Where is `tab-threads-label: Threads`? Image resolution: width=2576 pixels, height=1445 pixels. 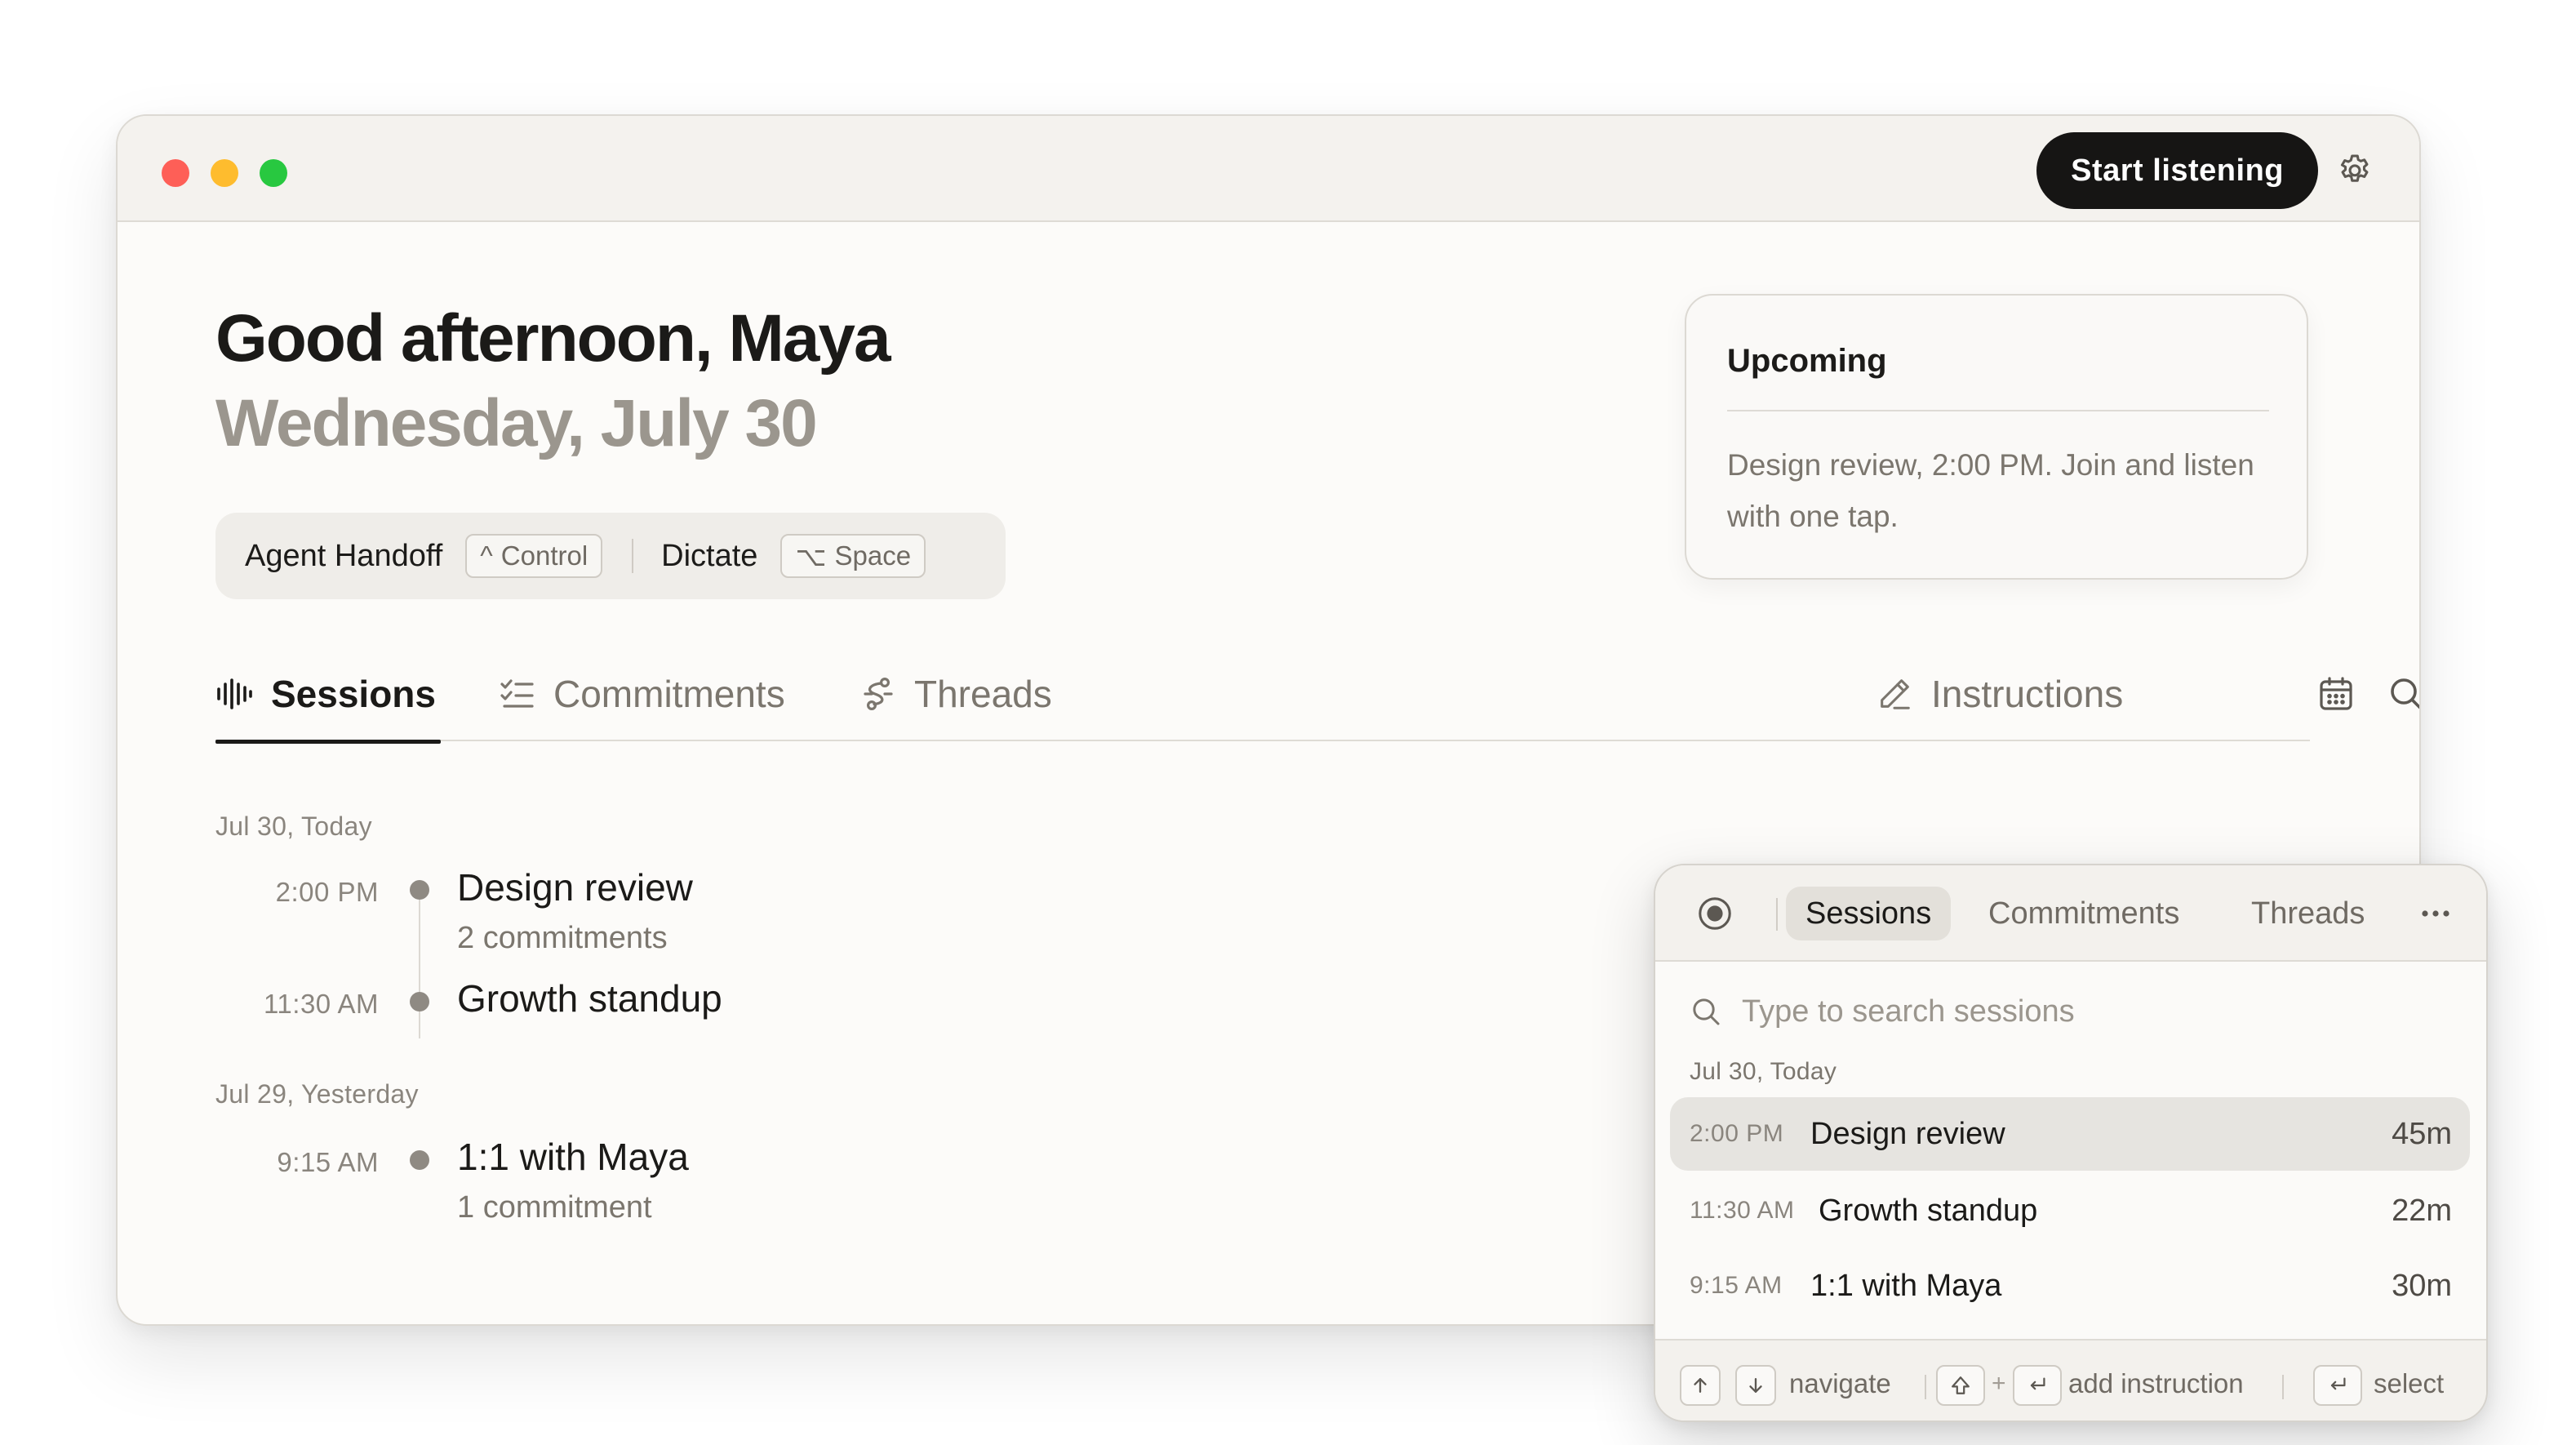 tab-threads-label: Threads is located at coordinates (983, 694).